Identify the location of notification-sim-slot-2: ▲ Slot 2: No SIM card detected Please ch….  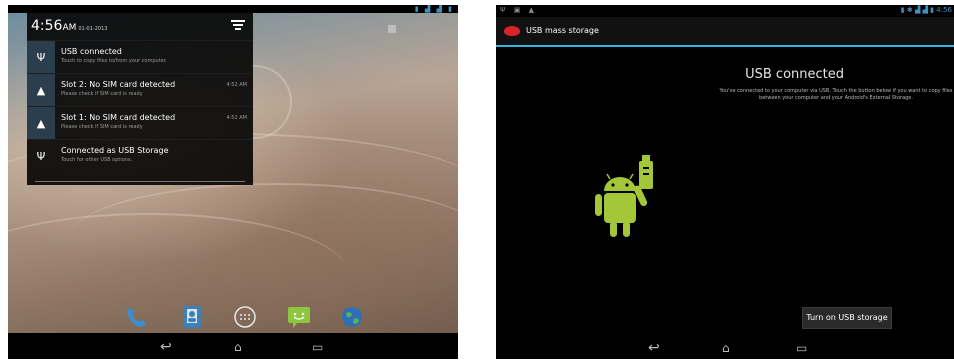
(140, 89).